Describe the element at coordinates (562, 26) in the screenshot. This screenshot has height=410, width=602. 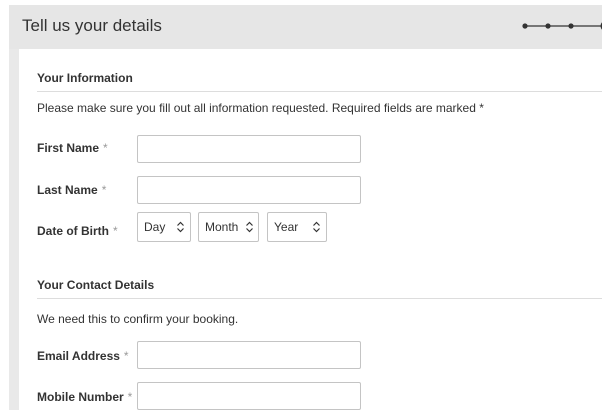
I see `progress-dots-icon` at that location.